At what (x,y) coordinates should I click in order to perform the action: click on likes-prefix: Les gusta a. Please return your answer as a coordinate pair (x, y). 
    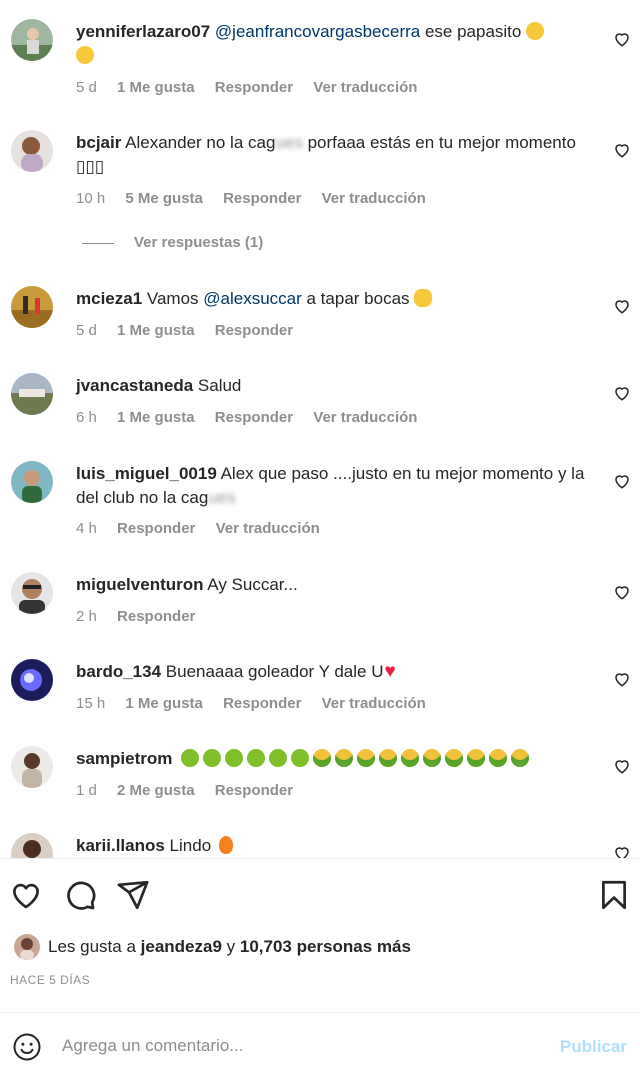
    Looking at the image, I should click on (92, 946).